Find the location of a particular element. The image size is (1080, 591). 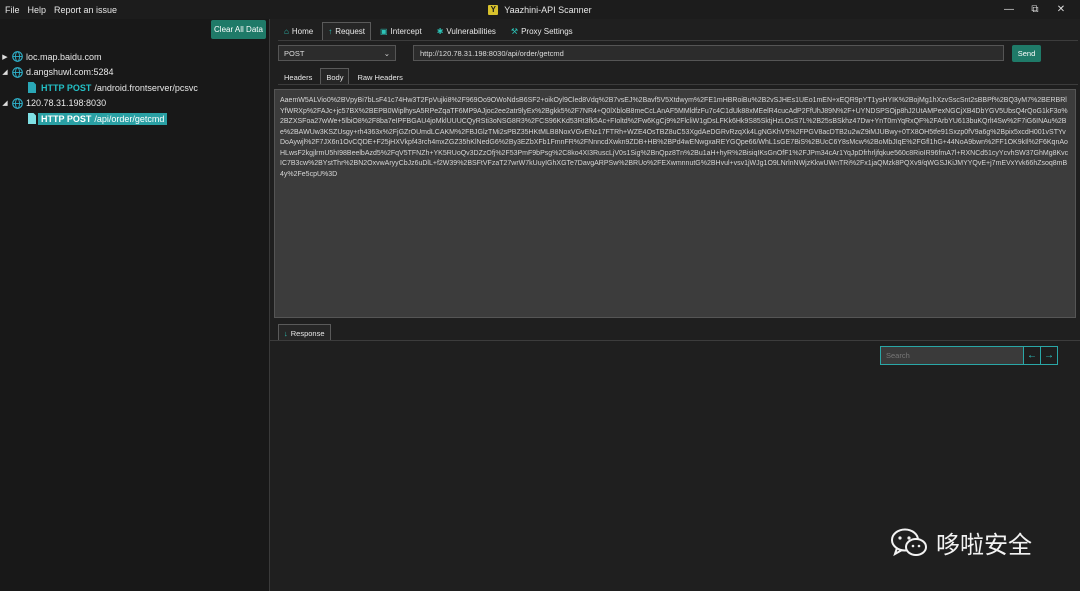

tab-body: Body is located at coordinates (335, 76).